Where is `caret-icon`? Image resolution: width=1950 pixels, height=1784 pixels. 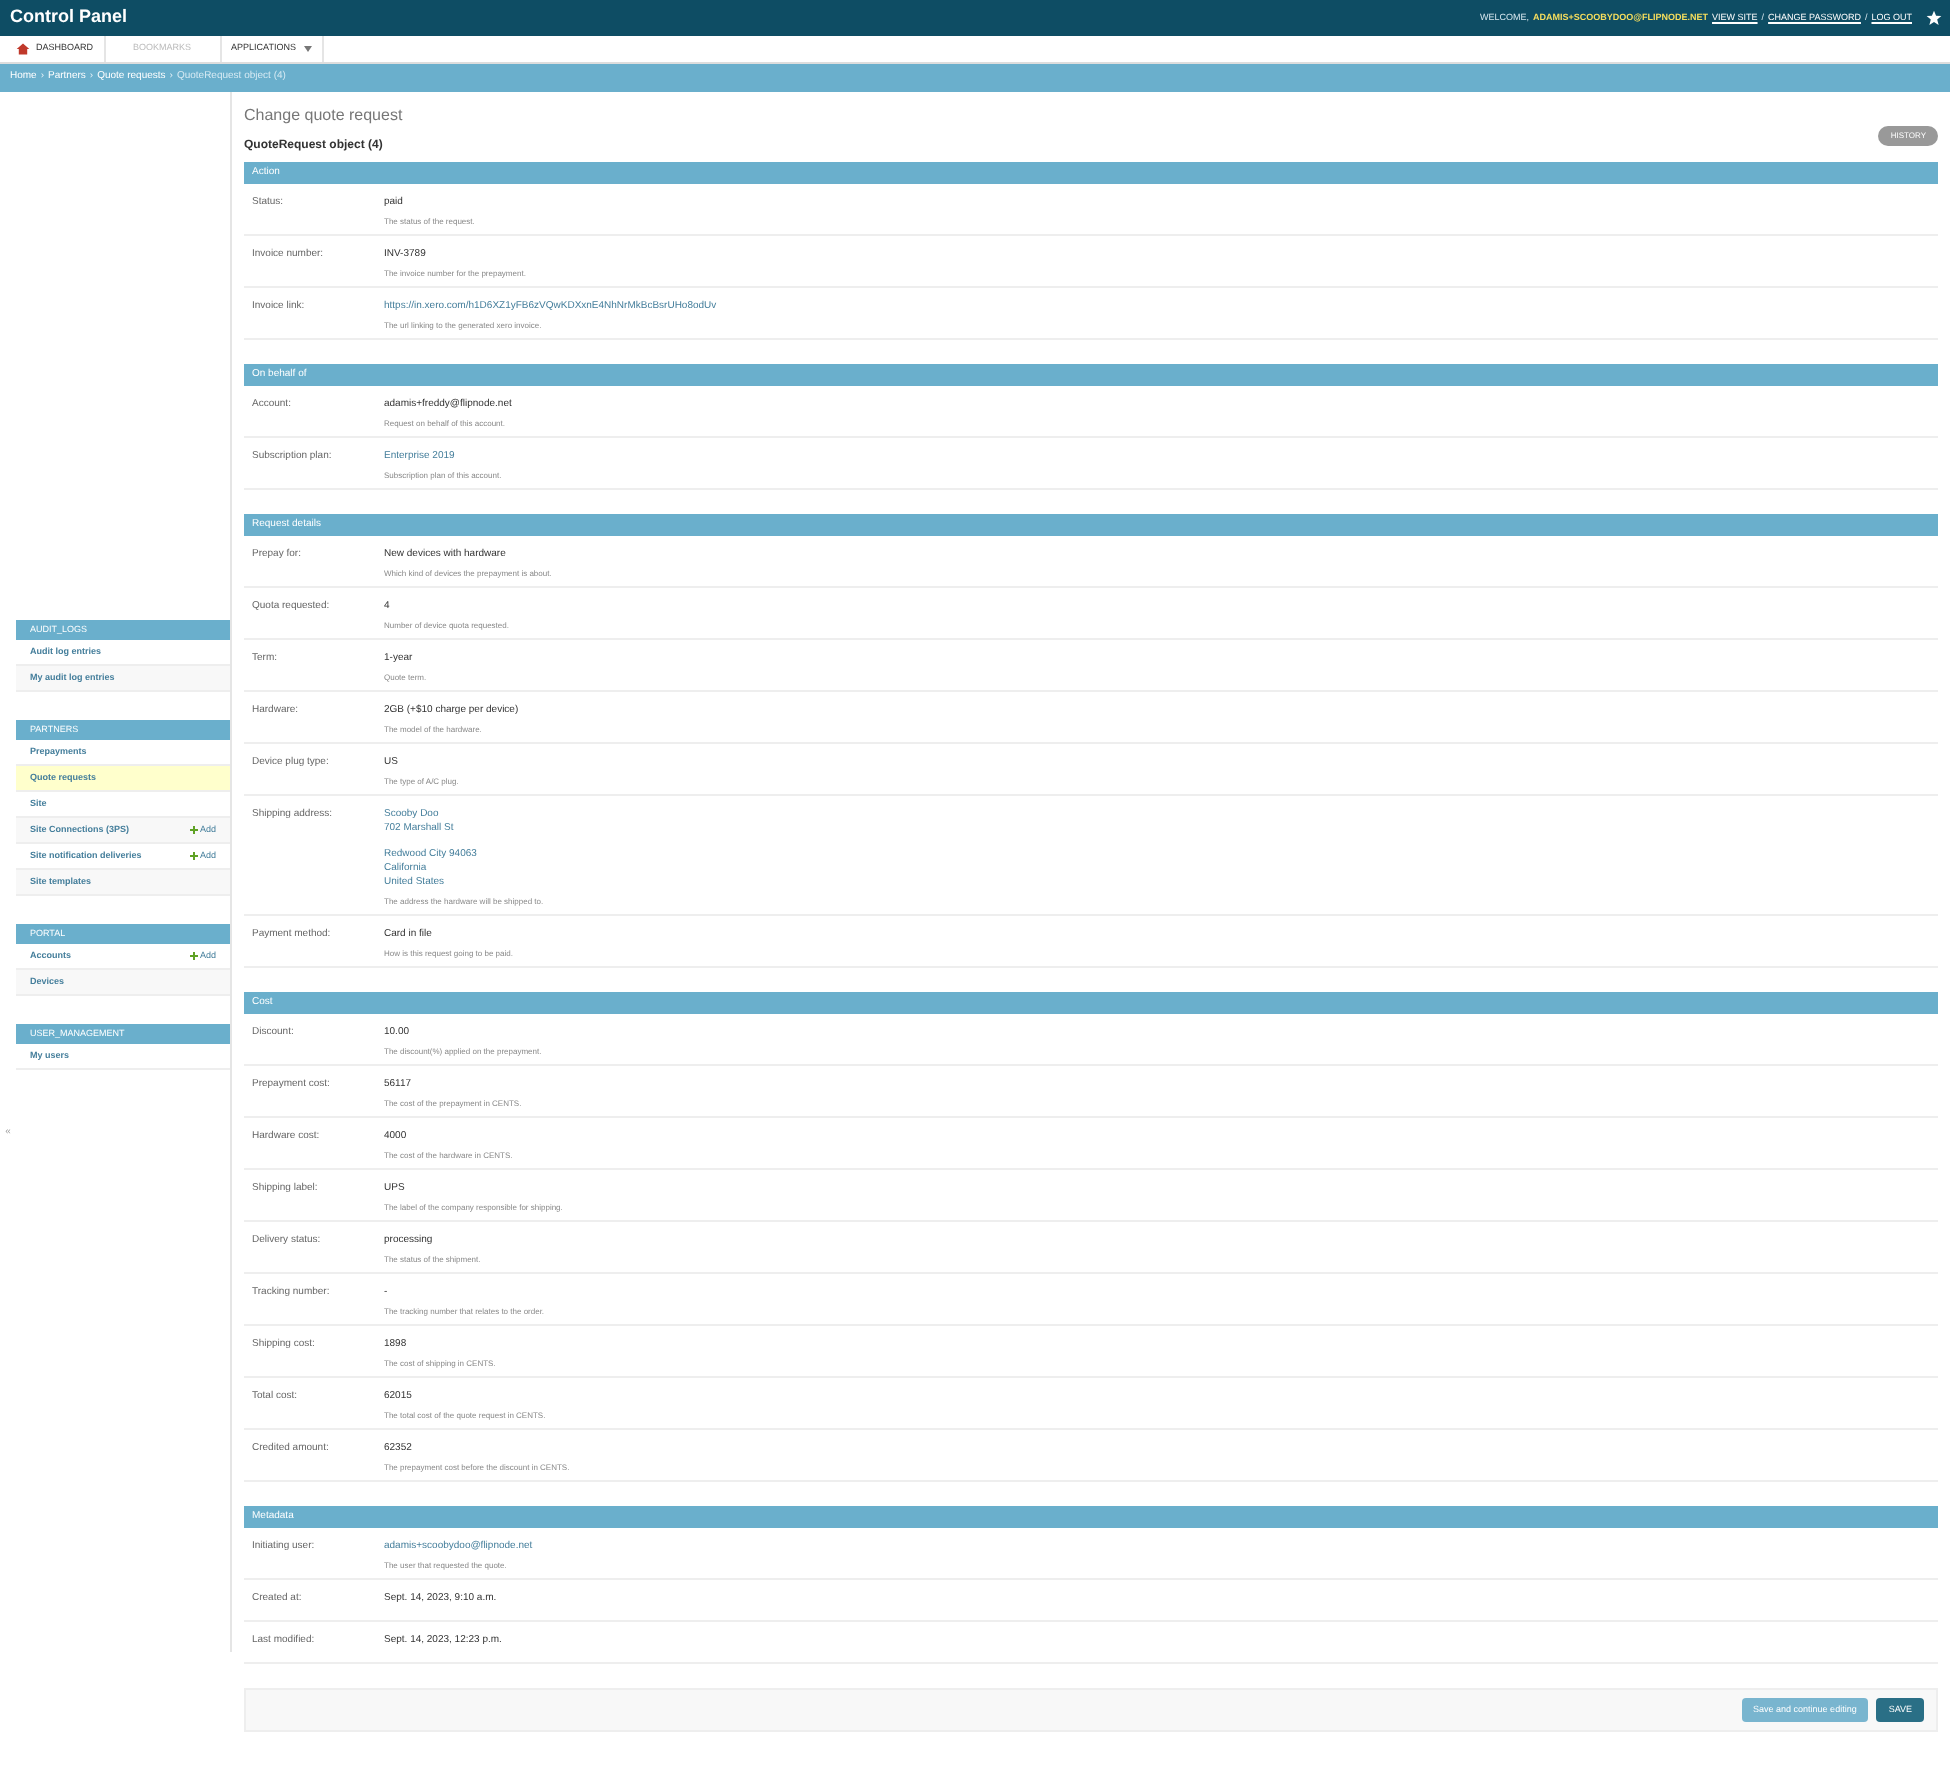
caret-icon is located at coordinates (307, 49).